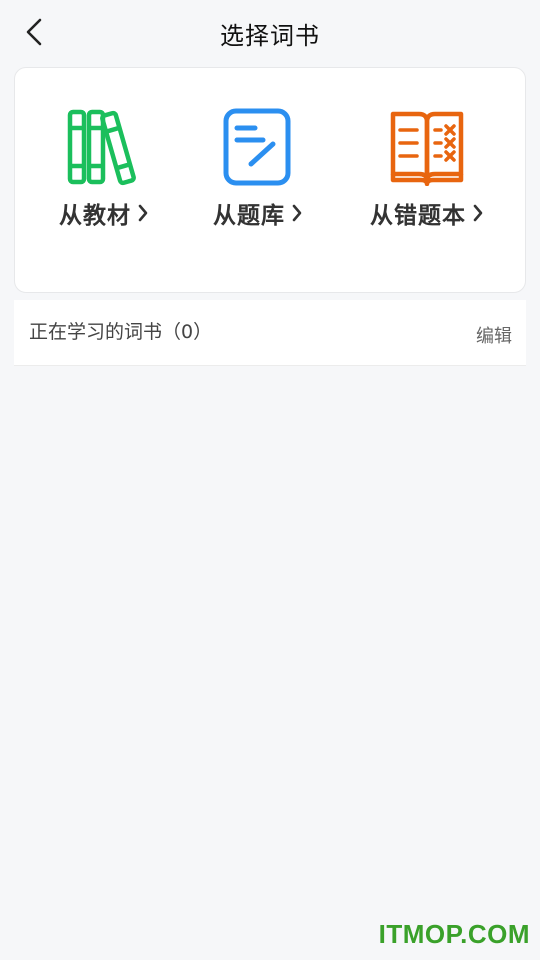  What do you see at coordinates (427, 148) in the screenshot?
I see `open-book-error-icon` at bounding box center [427, 148].